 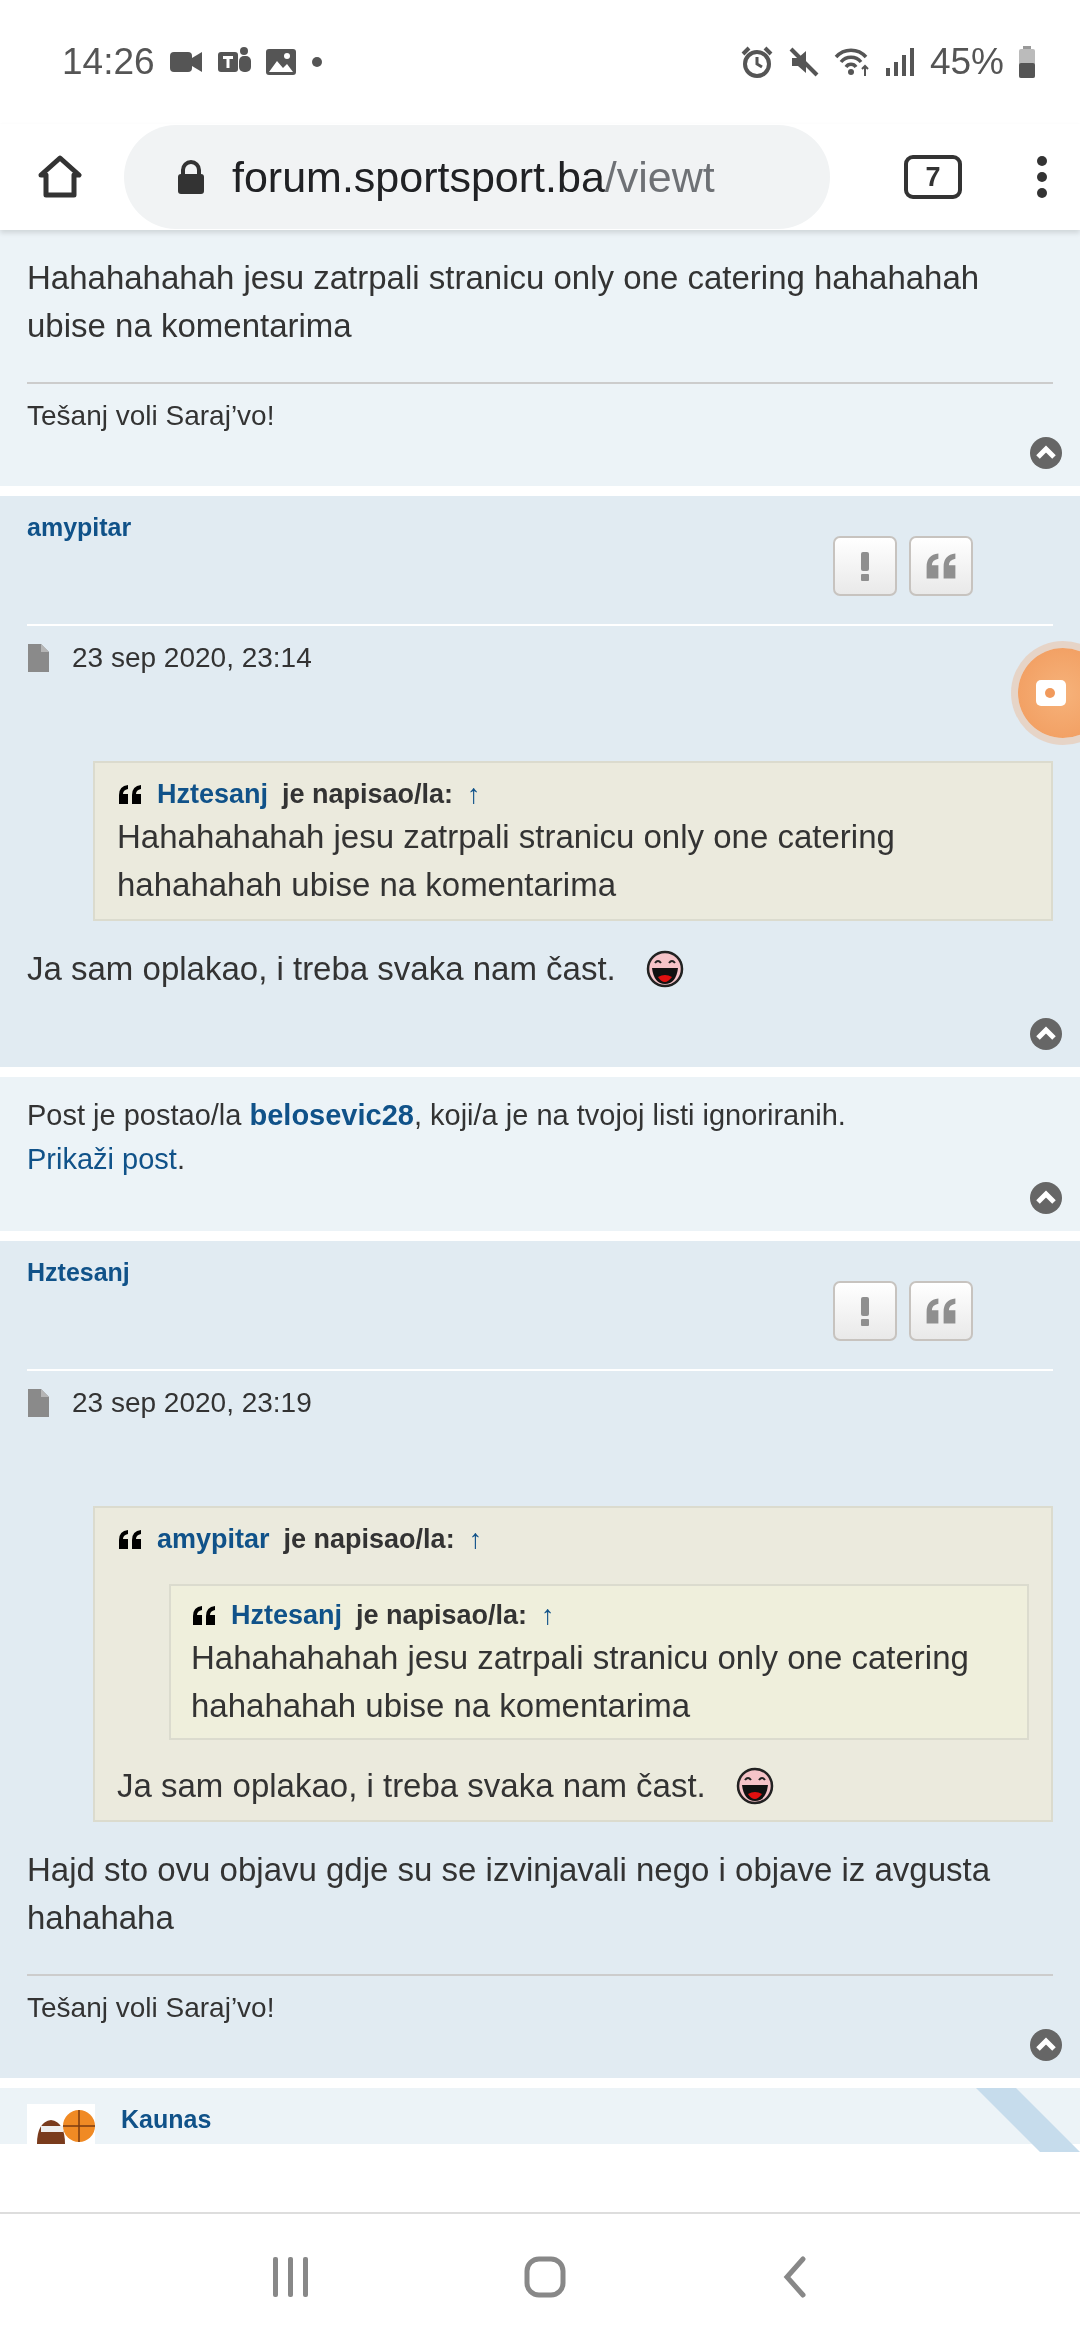 What do you see at coordinates (756, 62) in the screenshot?
I see `alarm-icon` at bounding box center [756, 62].